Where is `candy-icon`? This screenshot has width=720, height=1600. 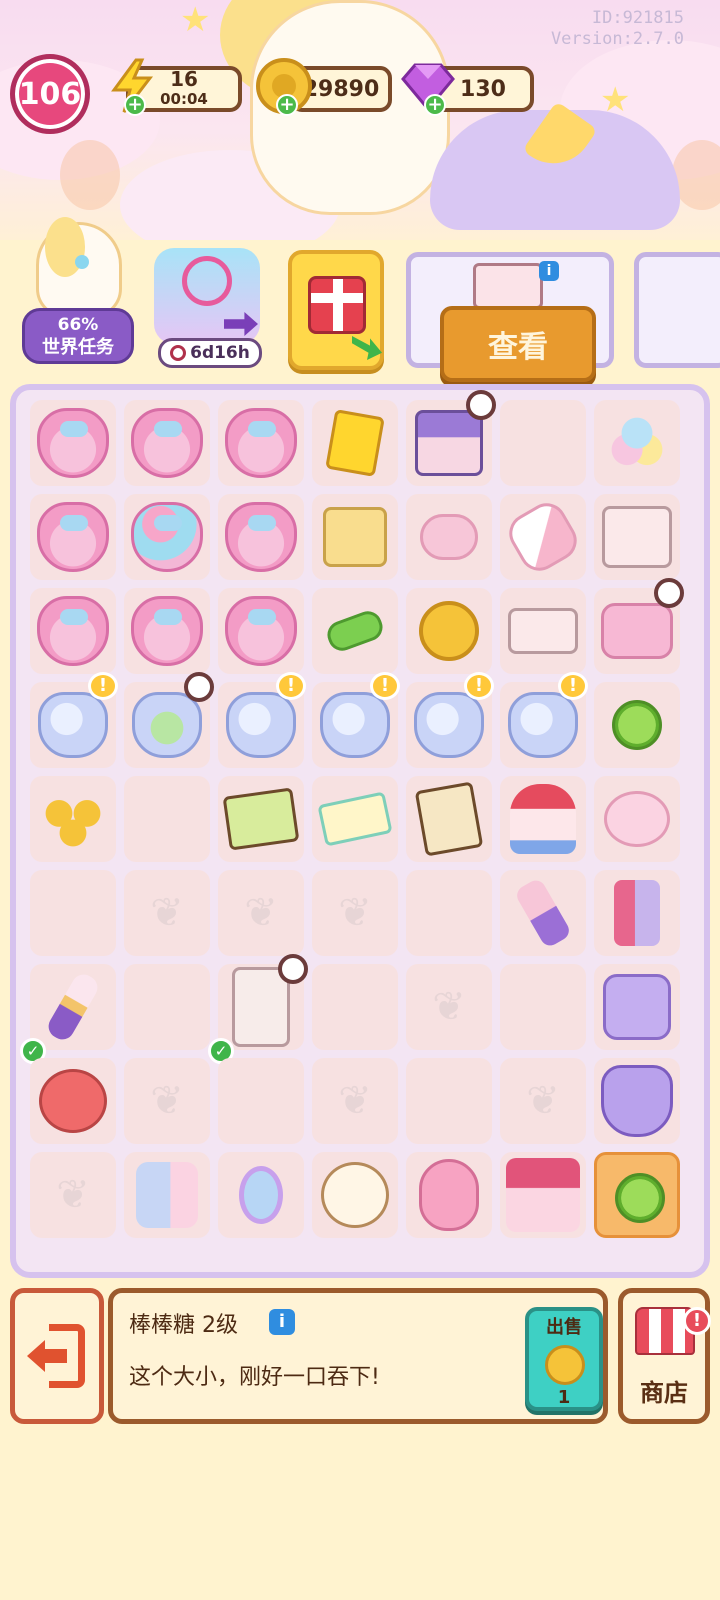 candy-icon is located at coordinates (355, 631).